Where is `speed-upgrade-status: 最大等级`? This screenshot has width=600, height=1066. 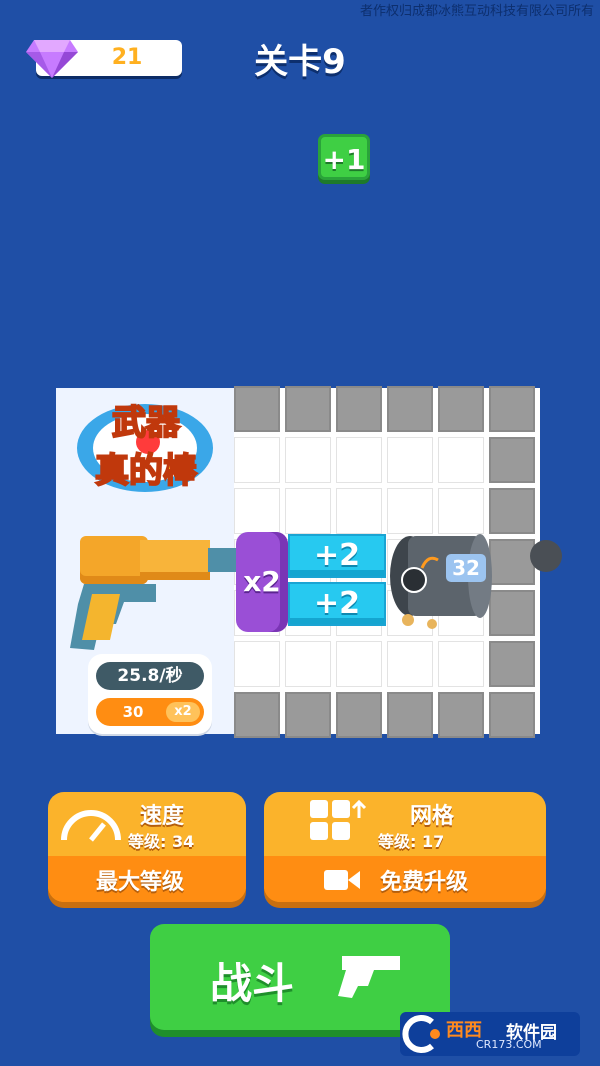
speed-upgrade-status: 最大等级 is located at coordinates (140, 882).